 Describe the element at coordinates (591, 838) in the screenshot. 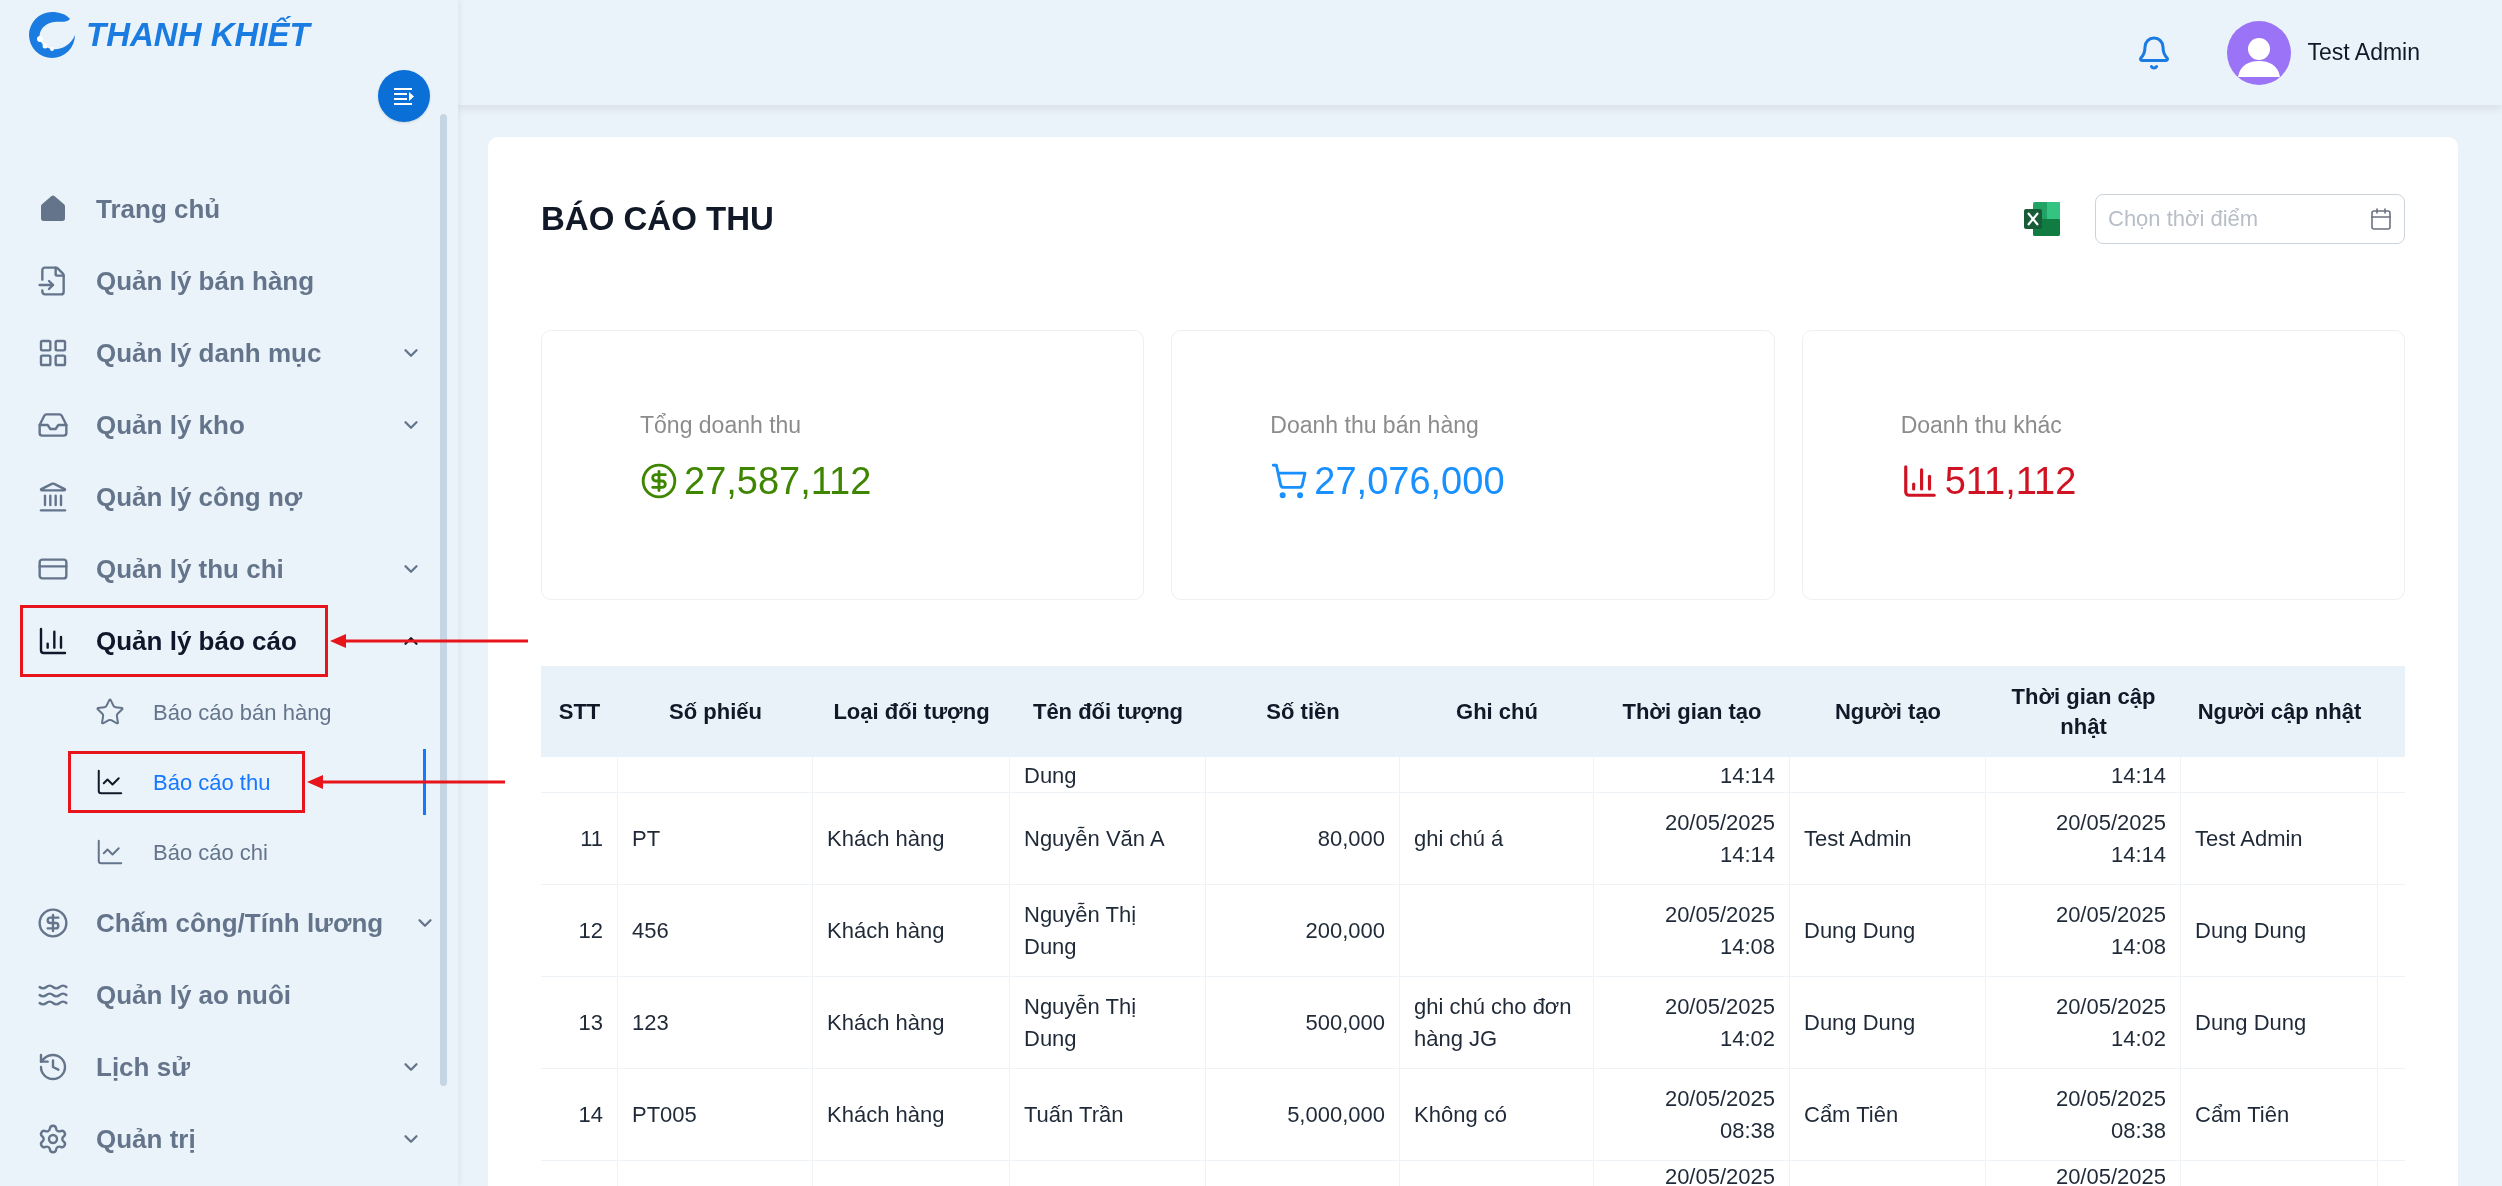

I see `table-cell-text: 11` at that location.